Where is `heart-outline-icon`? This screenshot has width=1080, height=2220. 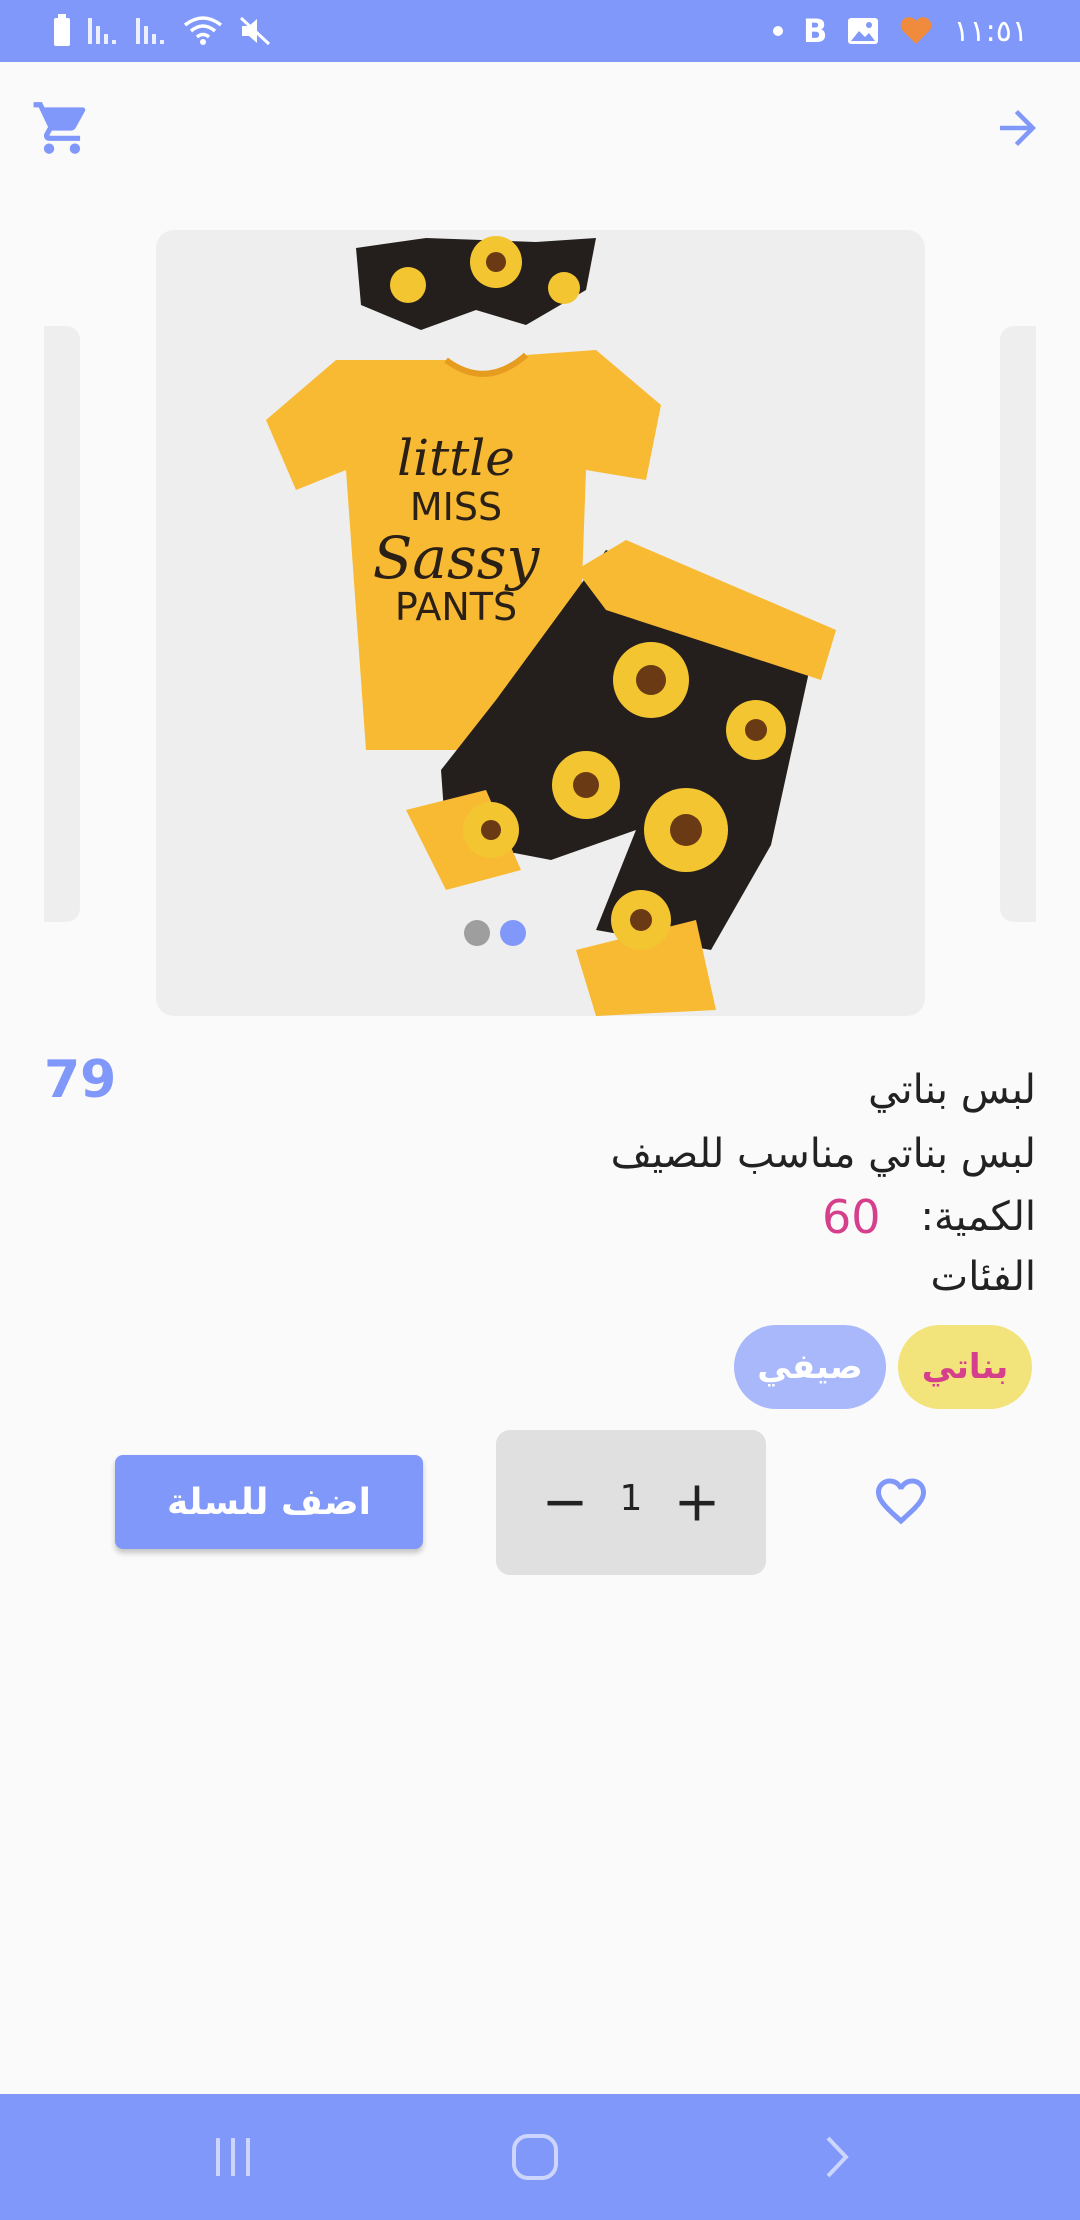
heart-outline-icon is located at coordinates (901, 1501).